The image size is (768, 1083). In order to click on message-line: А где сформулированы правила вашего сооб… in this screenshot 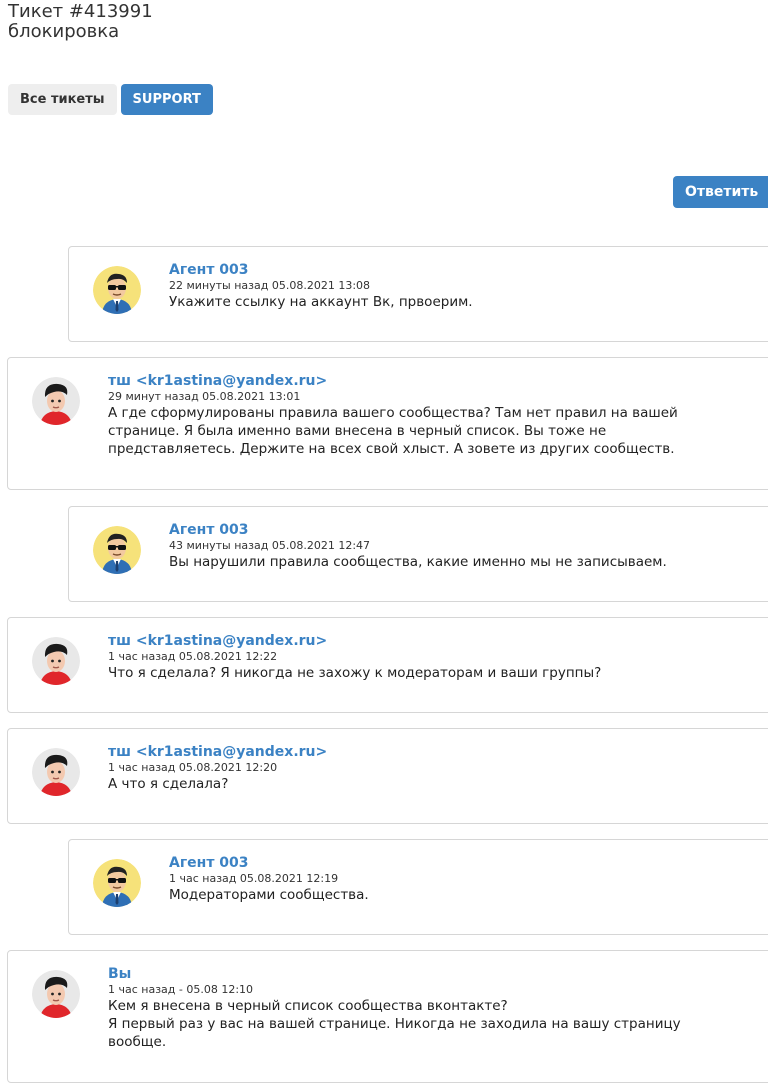, I will do `click(393, 413)`.